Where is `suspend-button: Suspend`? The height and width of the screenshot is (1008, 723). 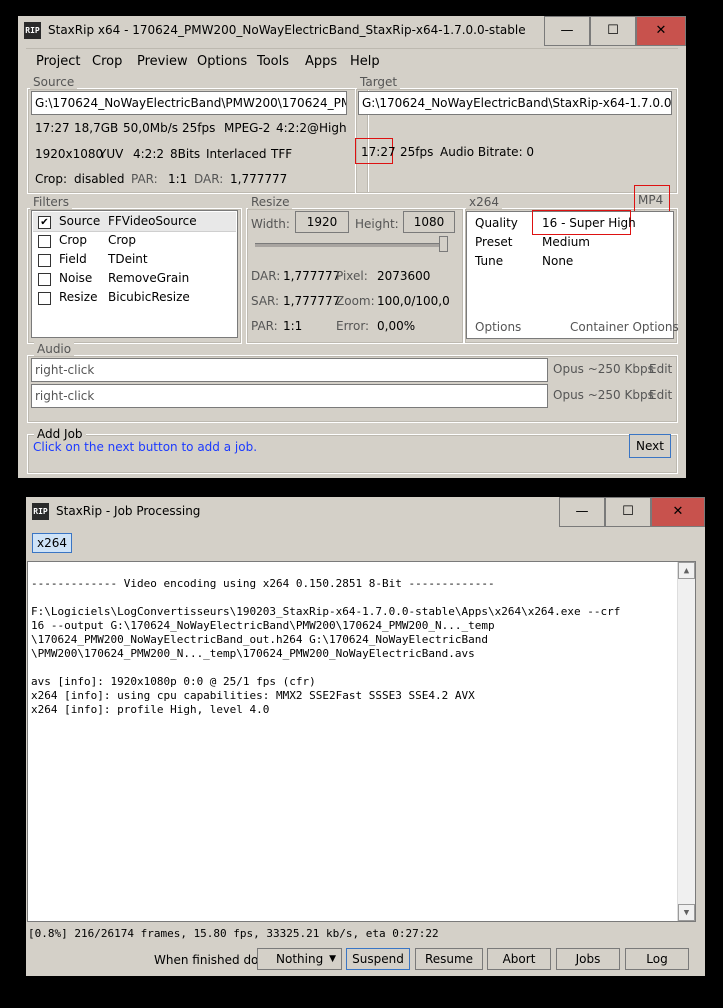
suspend-button: Suspend is located at coordinates (378, 959).